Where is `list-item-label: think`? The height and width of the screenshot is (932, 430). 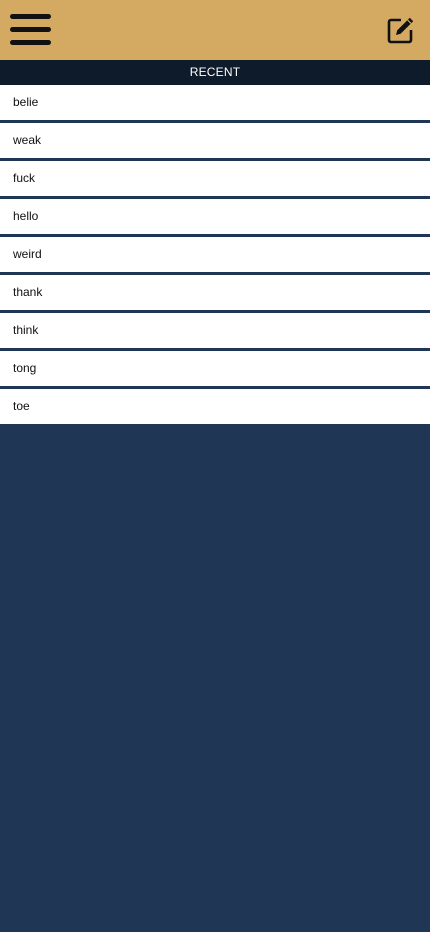
list-item-label: think is located at coordinates (26, 330).